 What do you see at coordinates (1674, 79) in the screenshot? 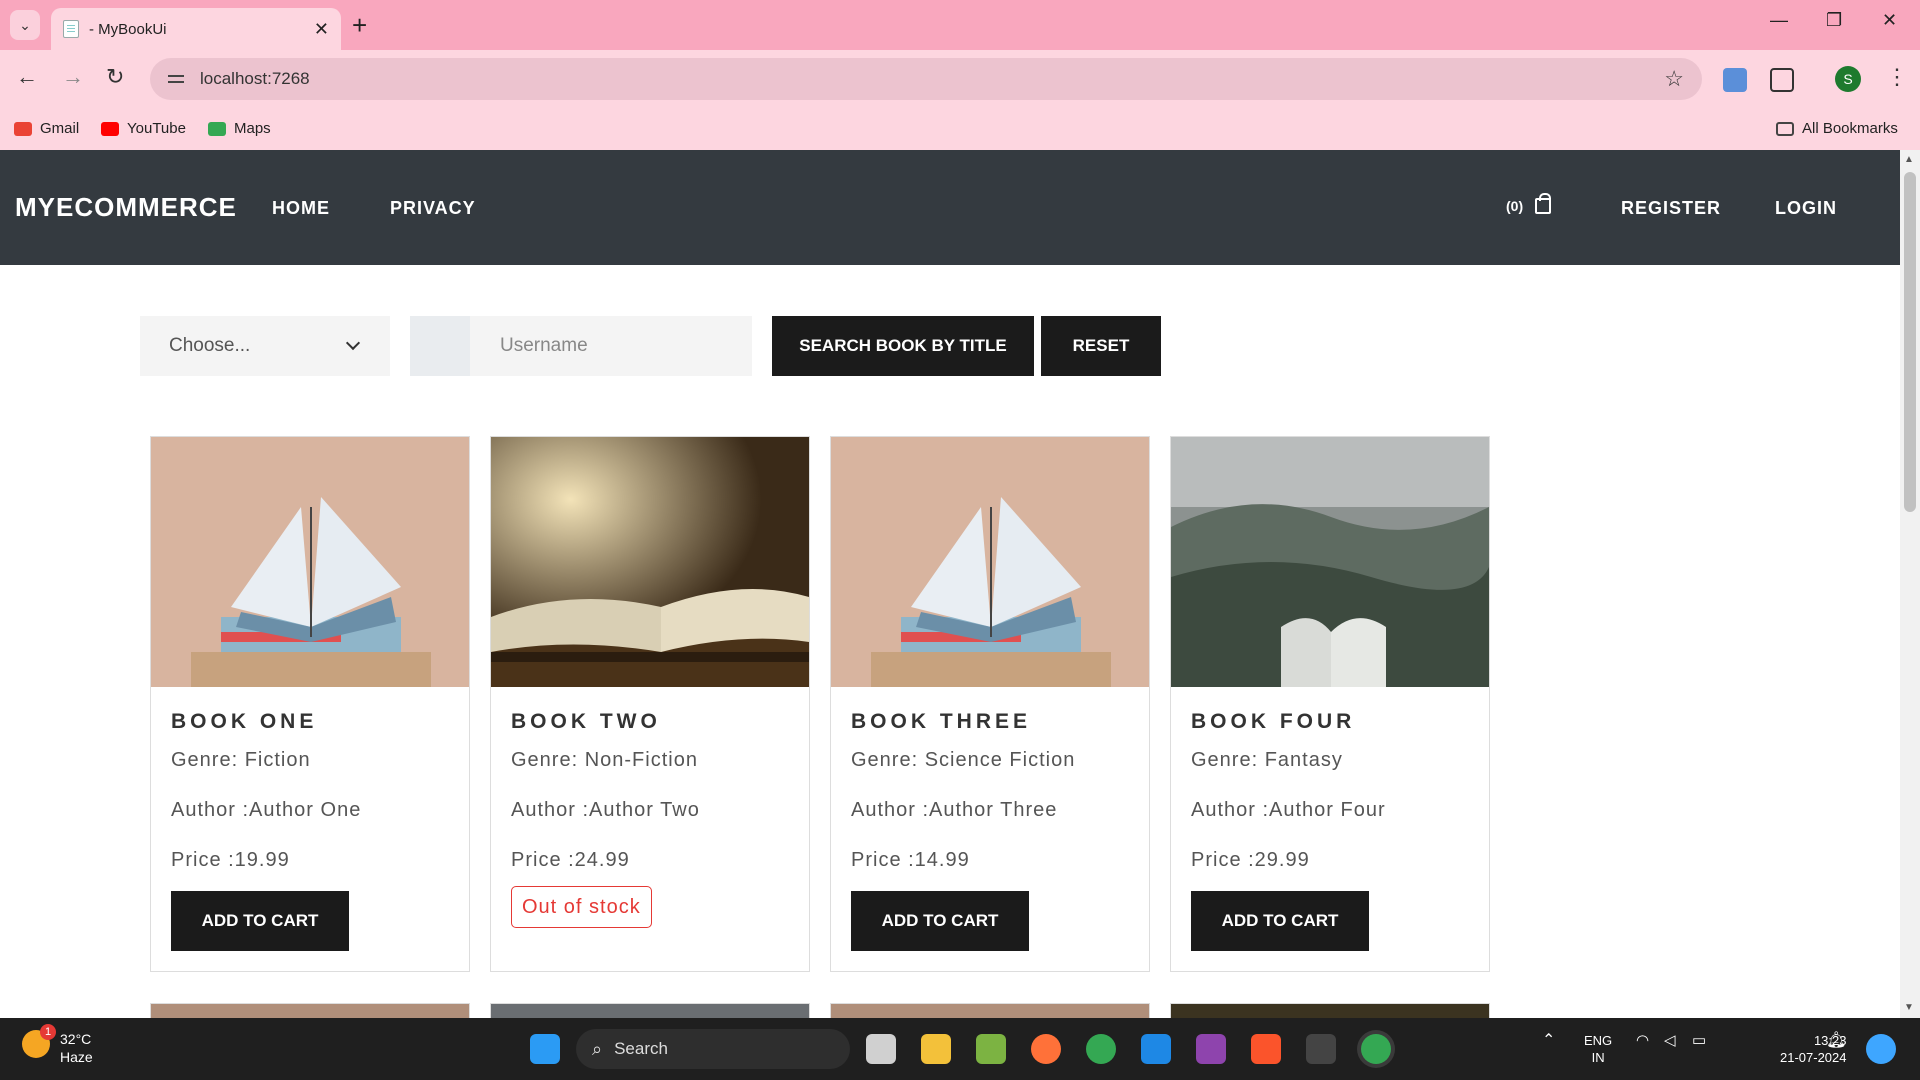
I see `bookmark-star-icon: ☆` at bounding box center [1674, 79].